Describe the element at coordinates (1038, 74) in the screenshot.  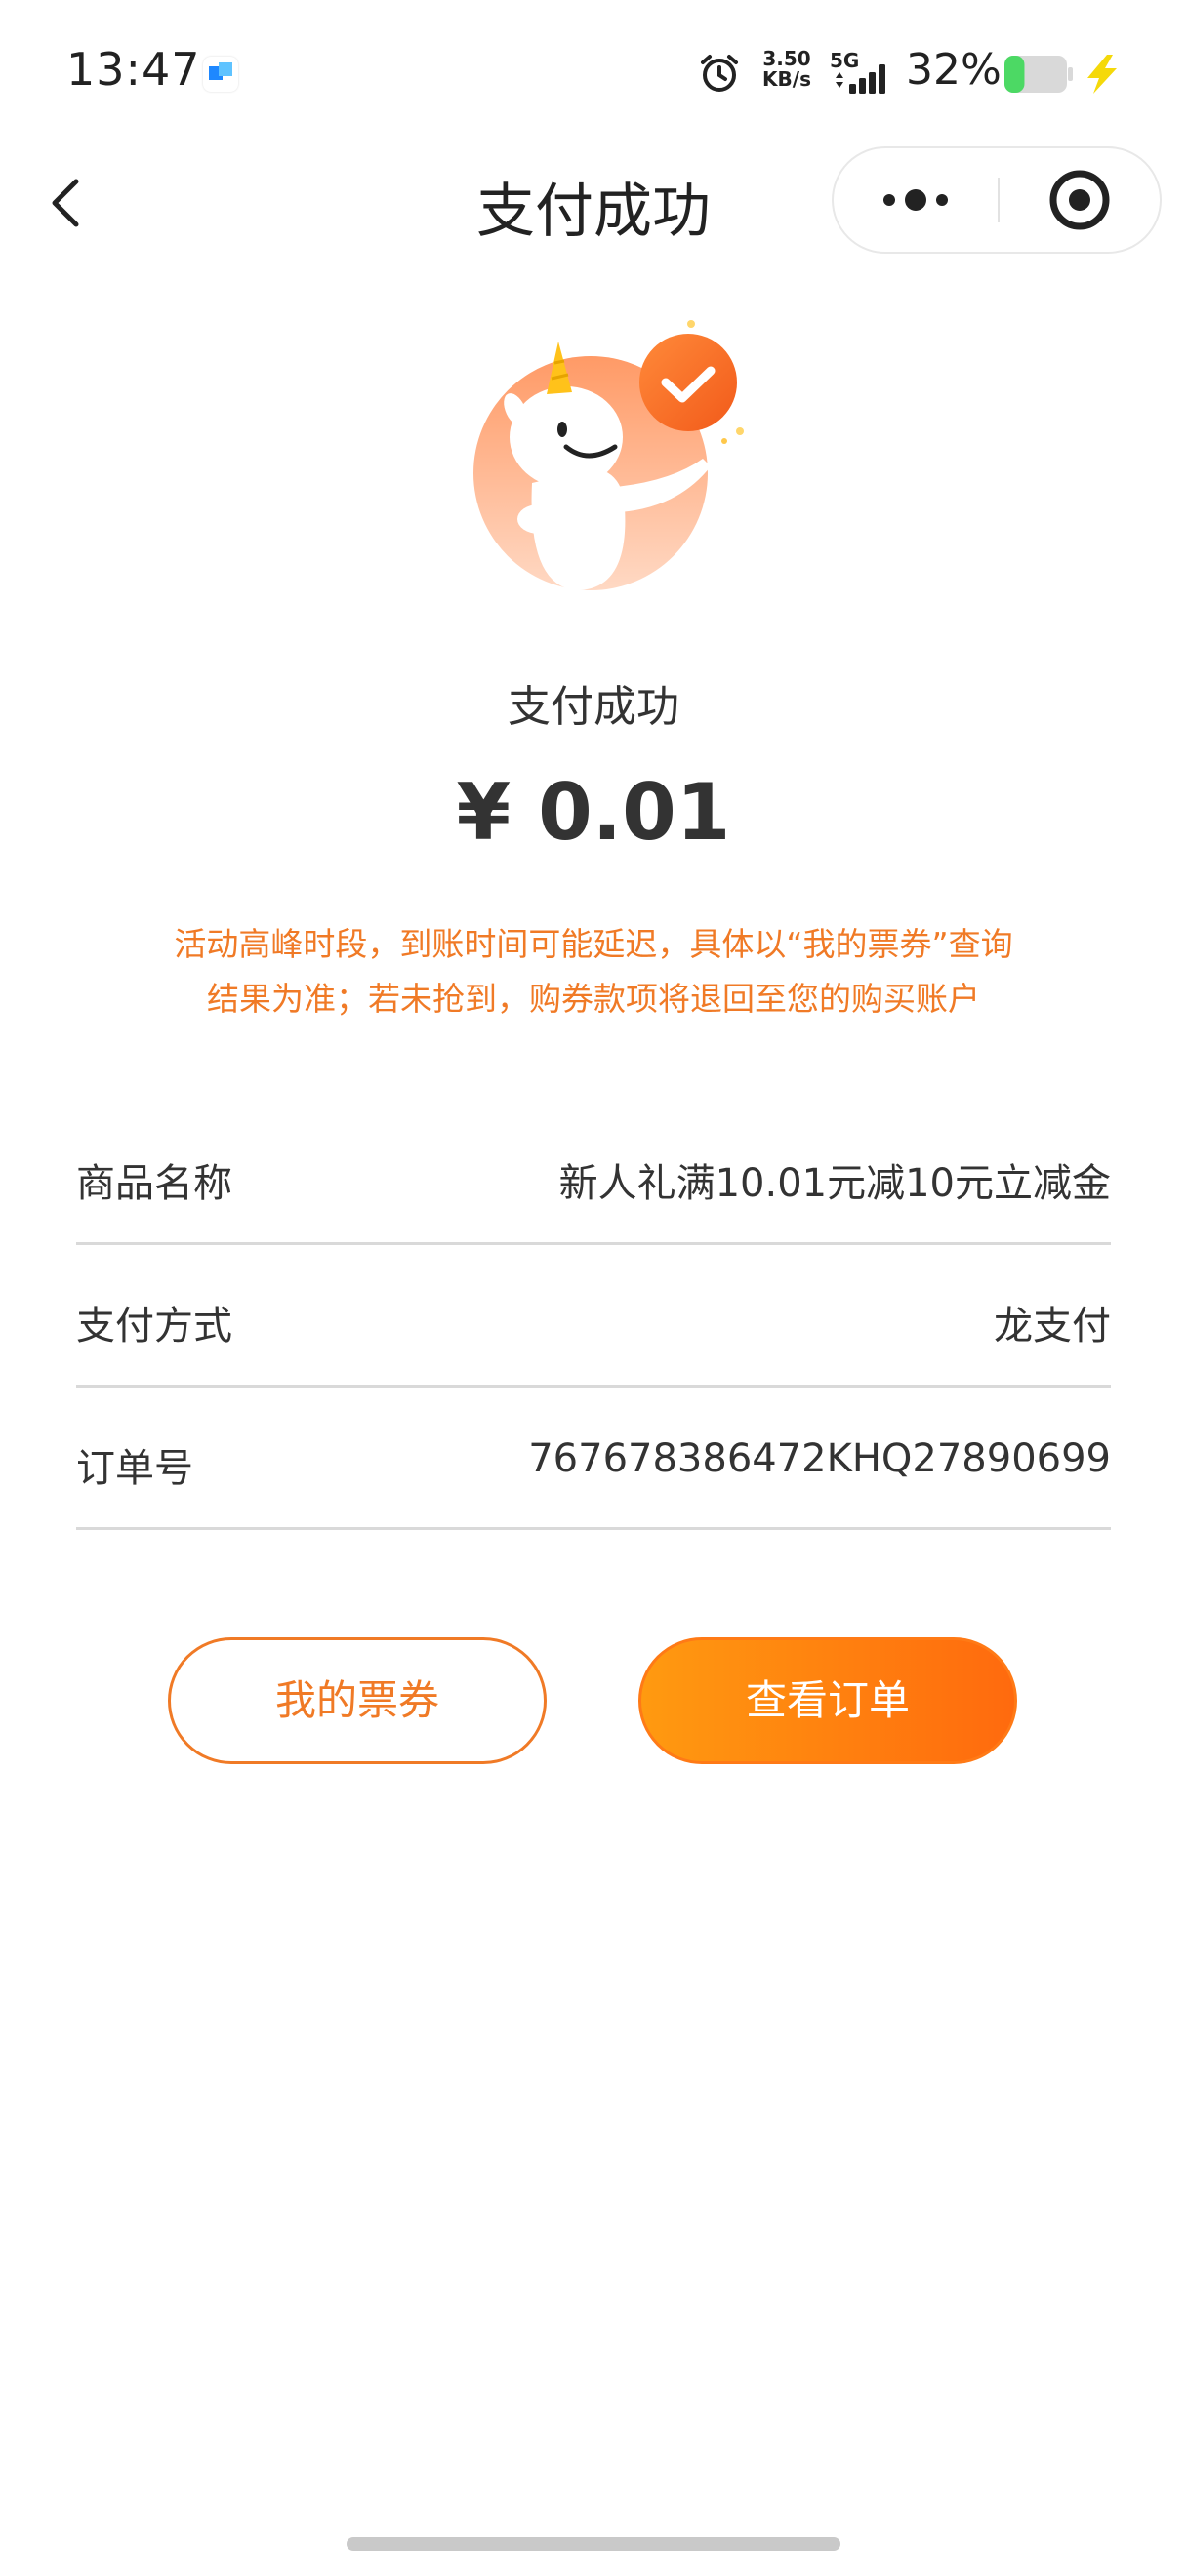
I see `battery-icon` at that location.